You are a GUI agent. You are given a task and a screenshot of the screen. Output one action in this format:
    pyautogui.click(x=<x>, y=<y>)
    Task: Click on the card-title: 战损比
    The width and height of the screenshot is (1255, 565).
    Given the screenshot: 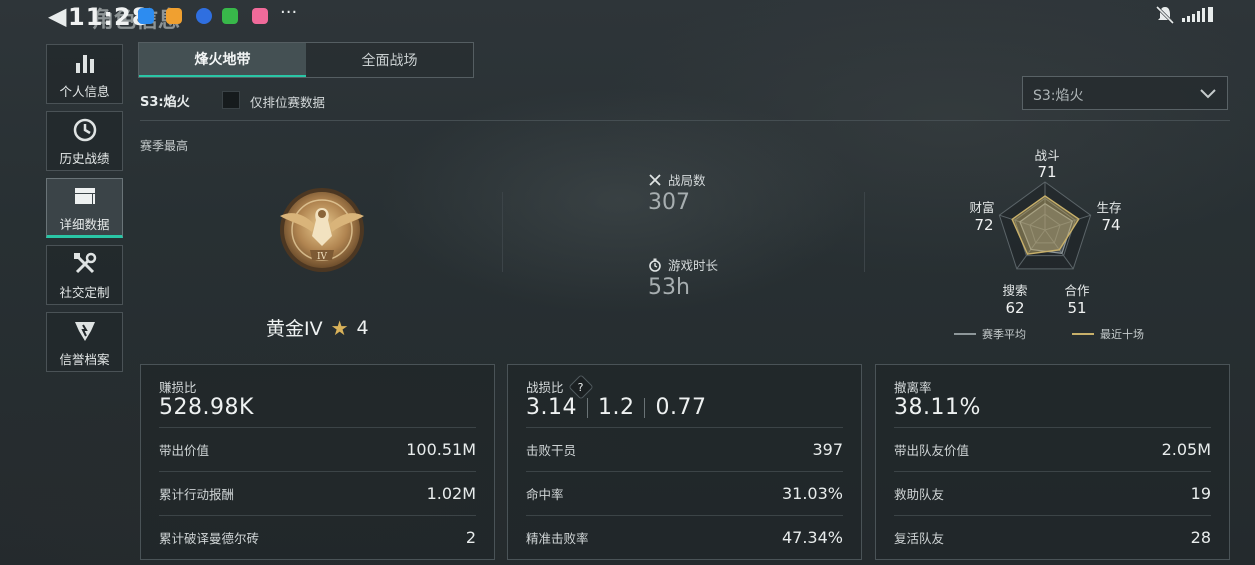 What is the action you would take?
    pyautogui.click(x=545, y=387)
    